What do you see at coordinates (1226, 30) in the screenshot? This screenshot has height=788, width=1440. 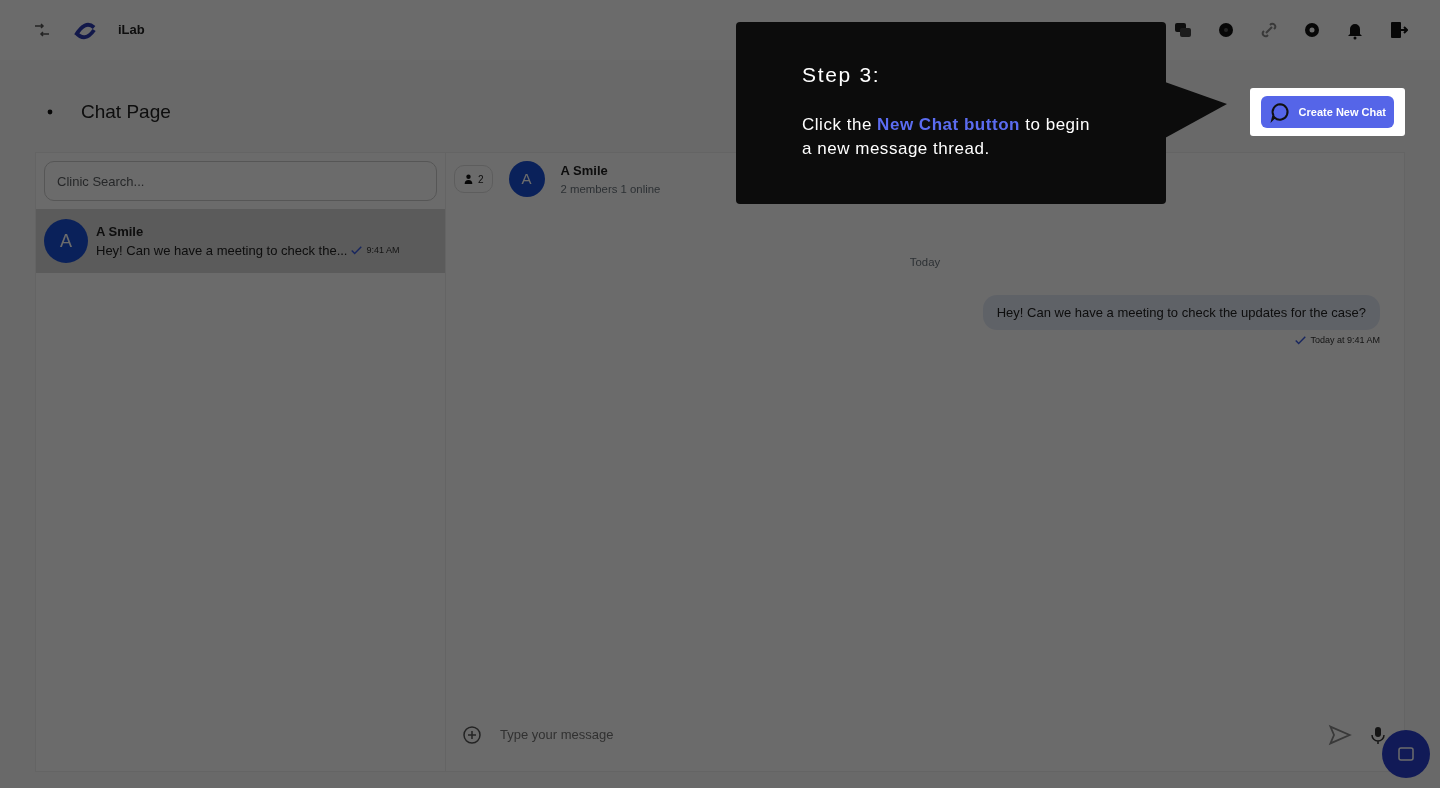 I see `circle-icon` at bounding box center [1226, 30].